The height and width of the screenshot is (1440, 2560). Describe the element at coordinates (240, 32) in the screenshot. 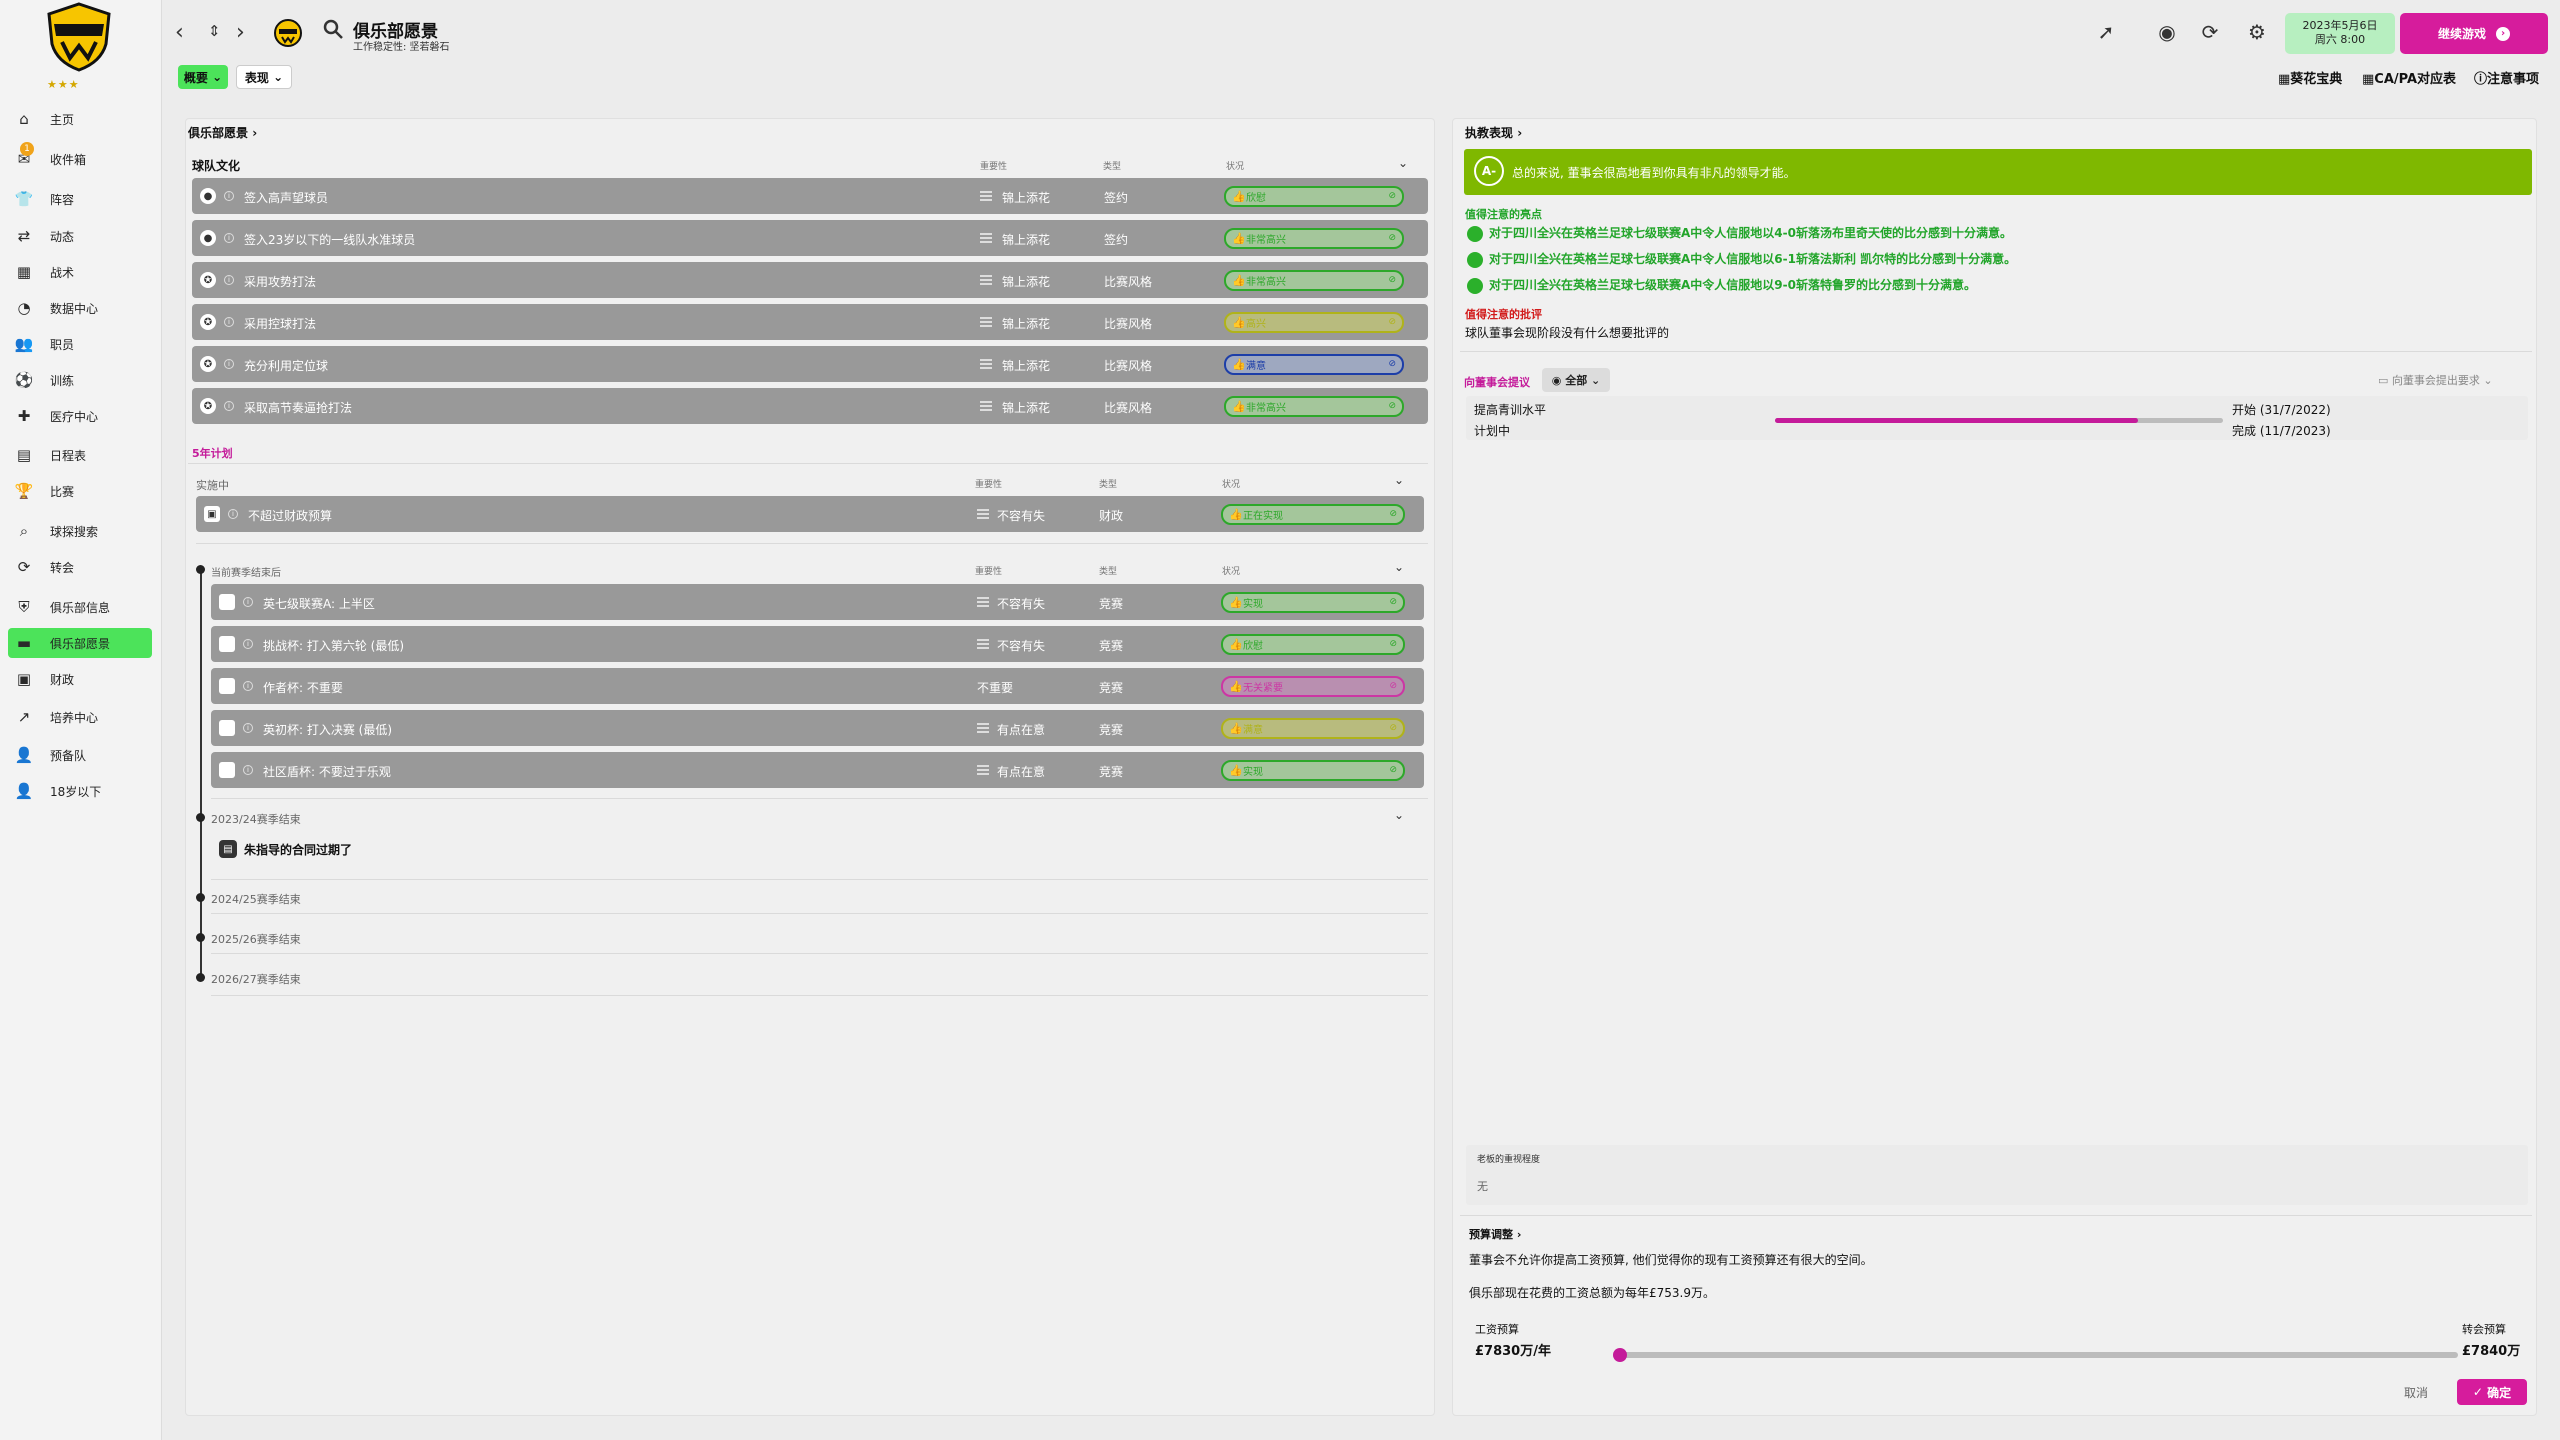

I see `forward-arrow-icon: ›` at that location.